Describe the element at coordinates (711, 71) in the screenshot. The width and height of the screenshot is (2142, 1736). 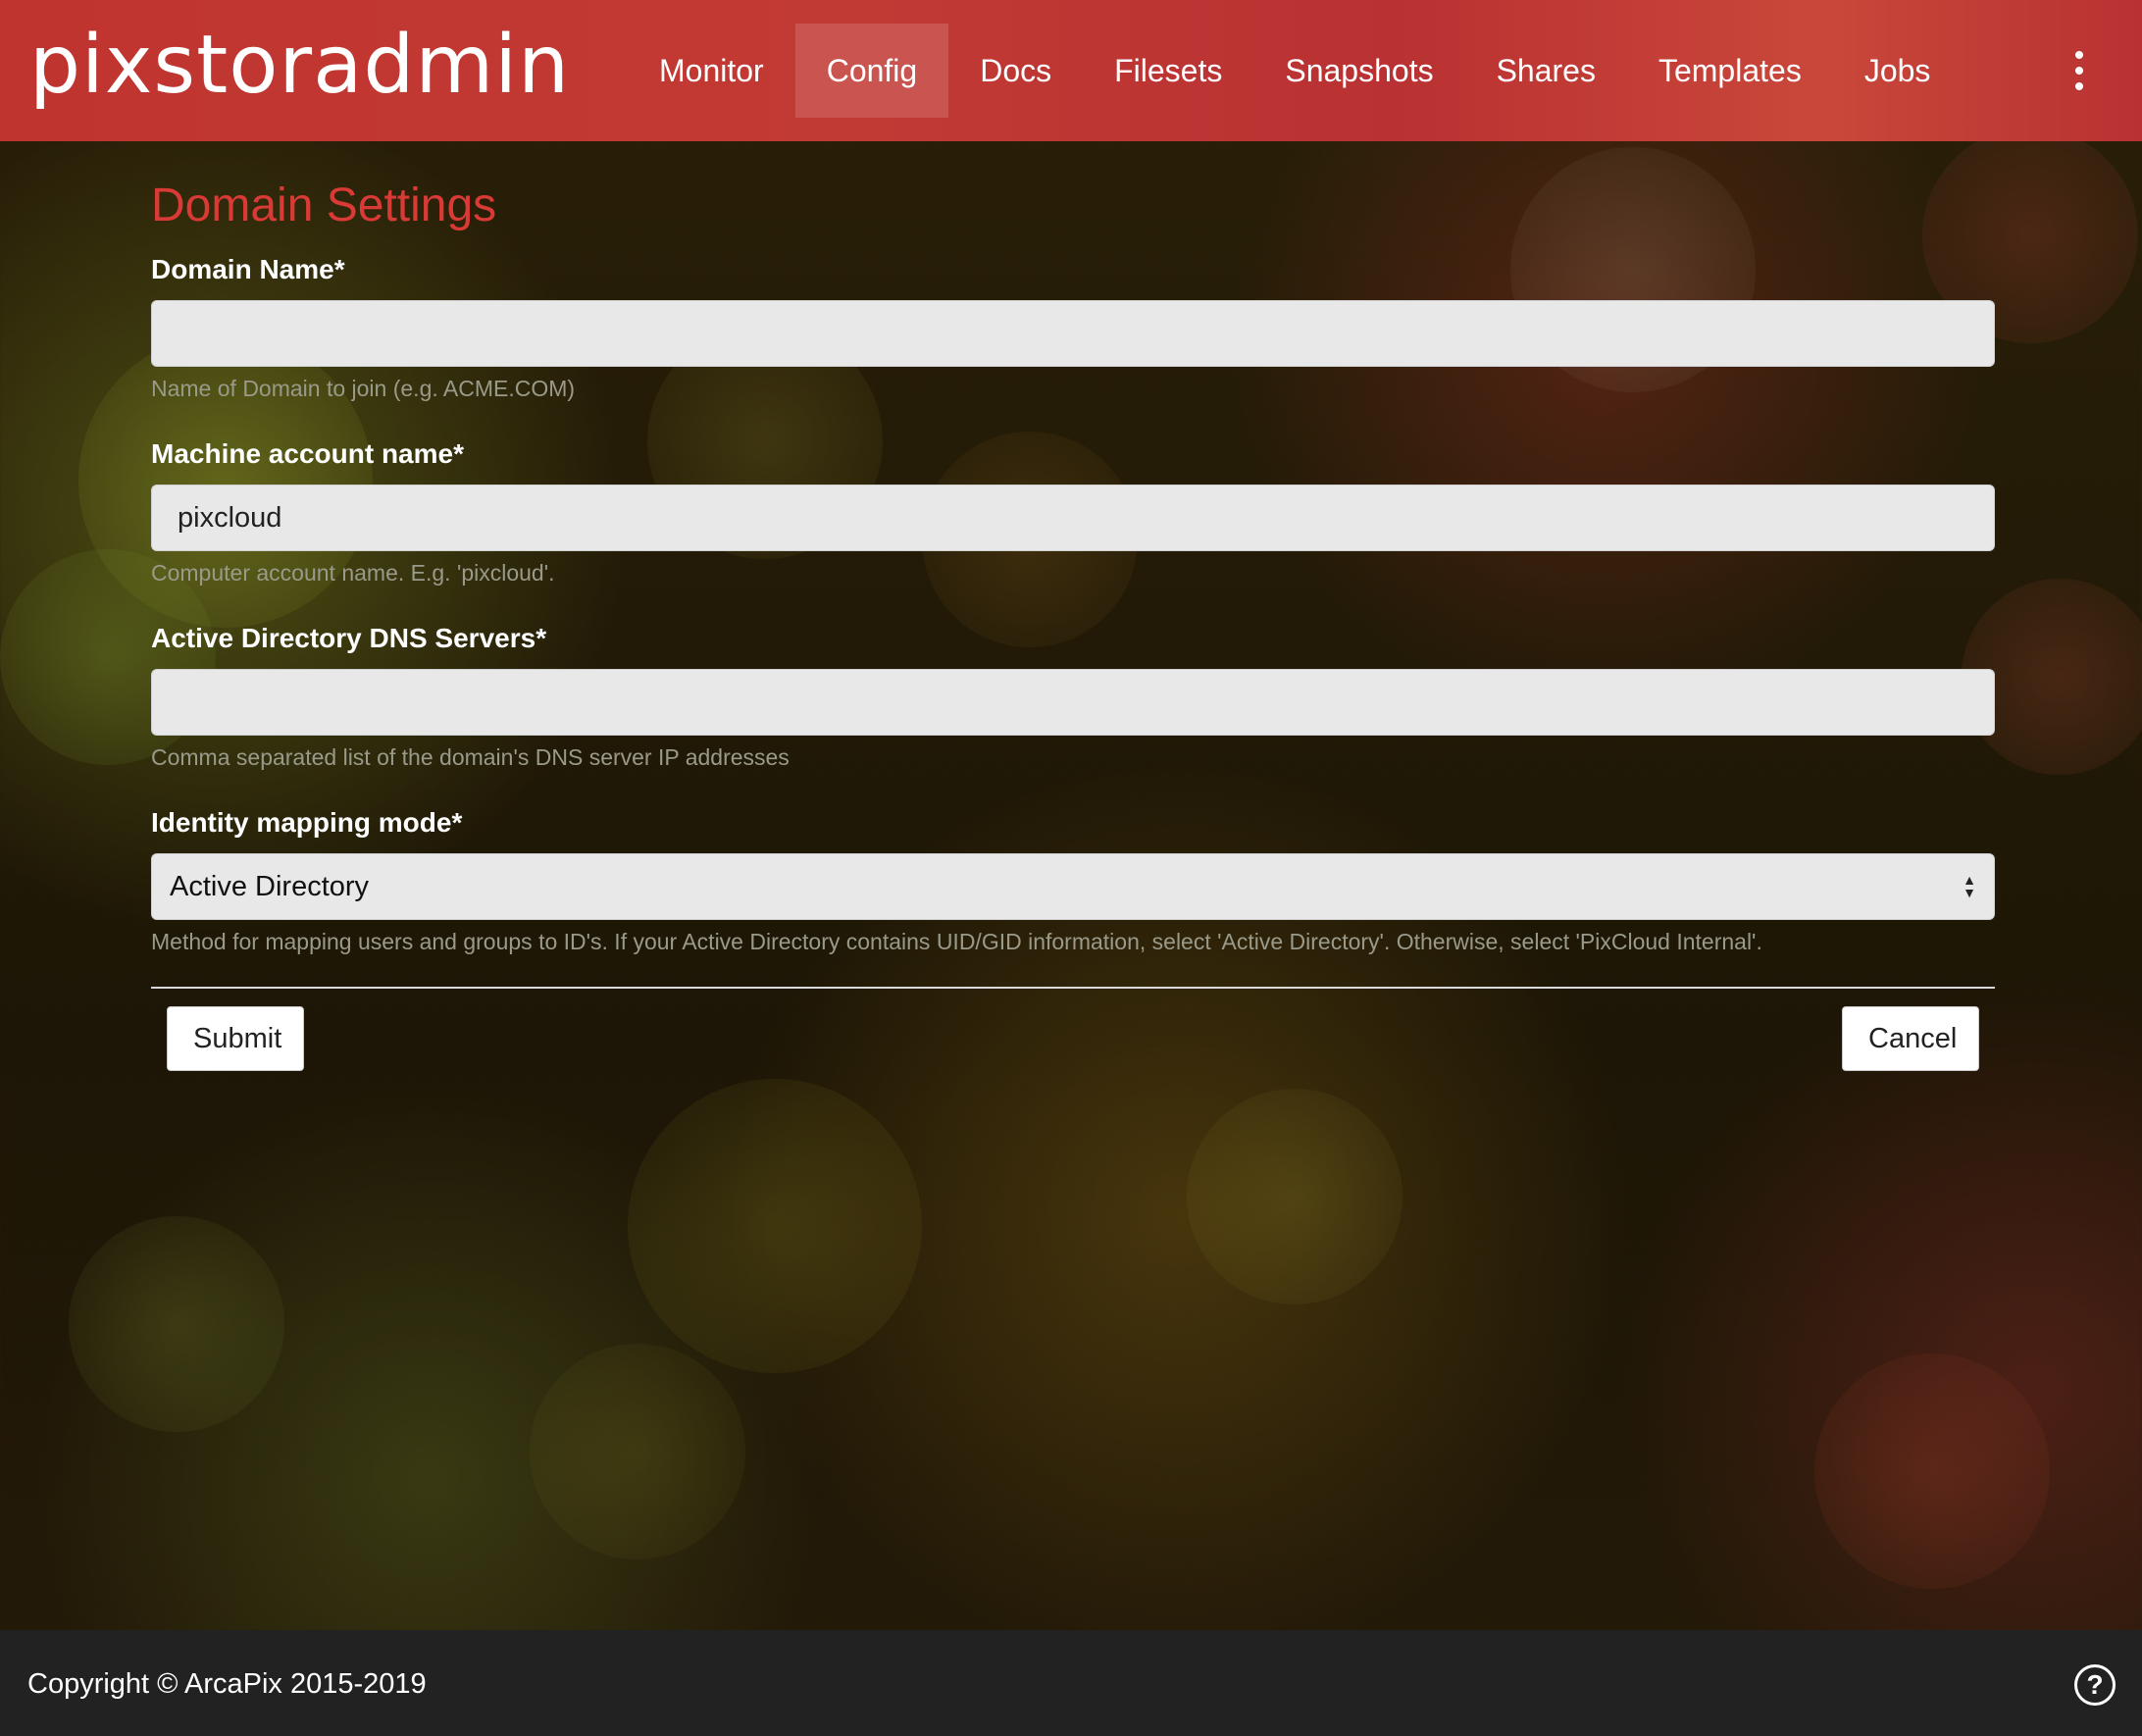
I see `nav-monitor: Monitor` at that location.